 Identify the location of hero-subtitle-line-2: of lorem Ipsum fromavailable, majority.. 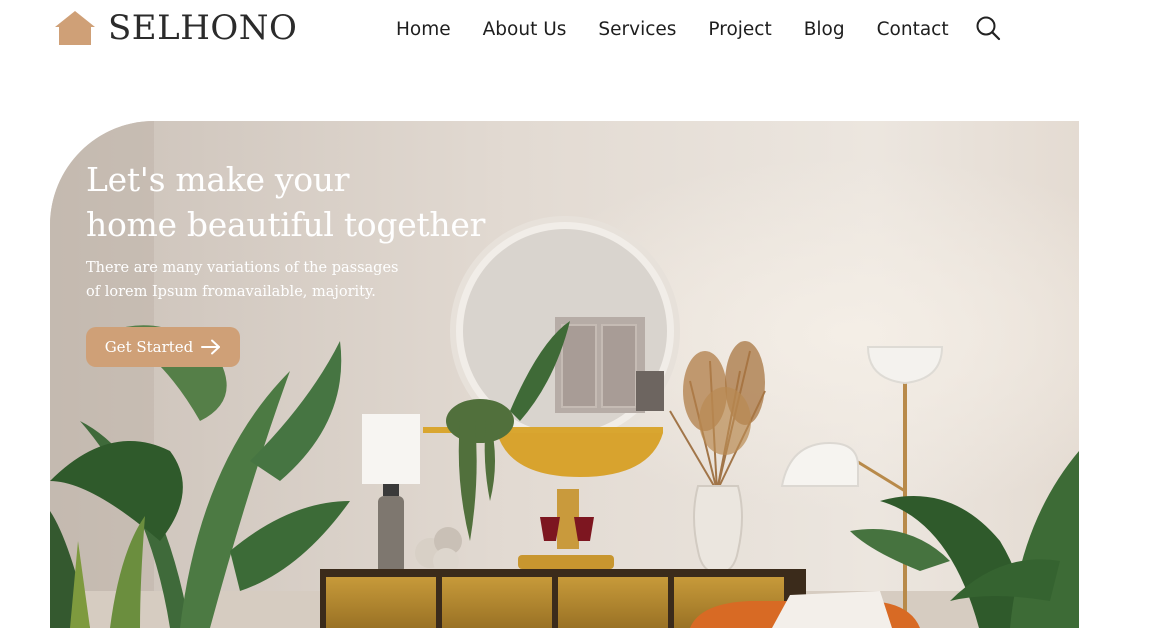
(231, 292).